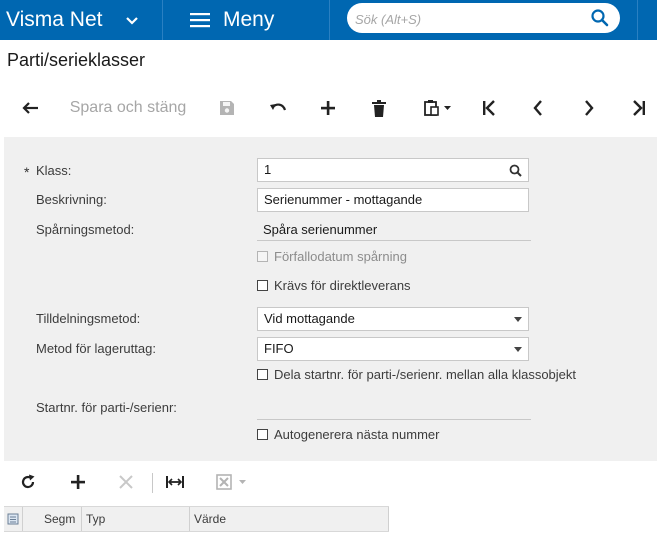  Describe the element at coordinates (465, 19) in the screenshot. I see `search-input` at that location.